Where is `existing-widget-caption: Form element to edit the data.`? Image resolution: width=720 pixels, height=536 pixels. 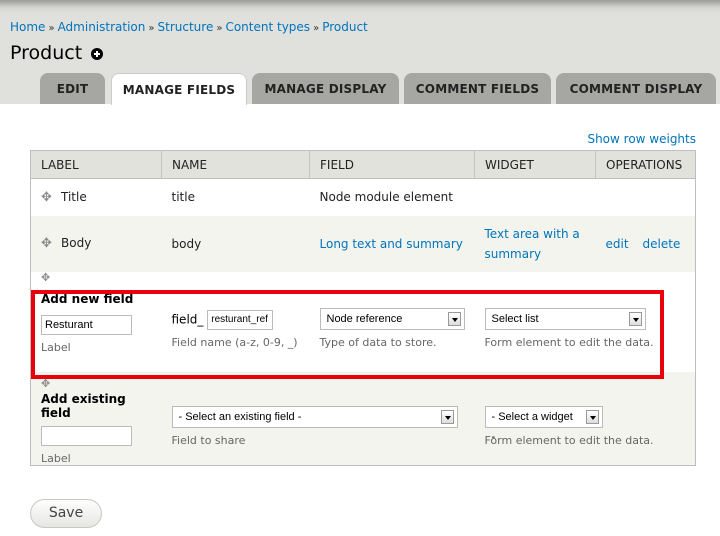
existing-widget-caption: Form element to edit the data. is located at coordinates (569, 440).